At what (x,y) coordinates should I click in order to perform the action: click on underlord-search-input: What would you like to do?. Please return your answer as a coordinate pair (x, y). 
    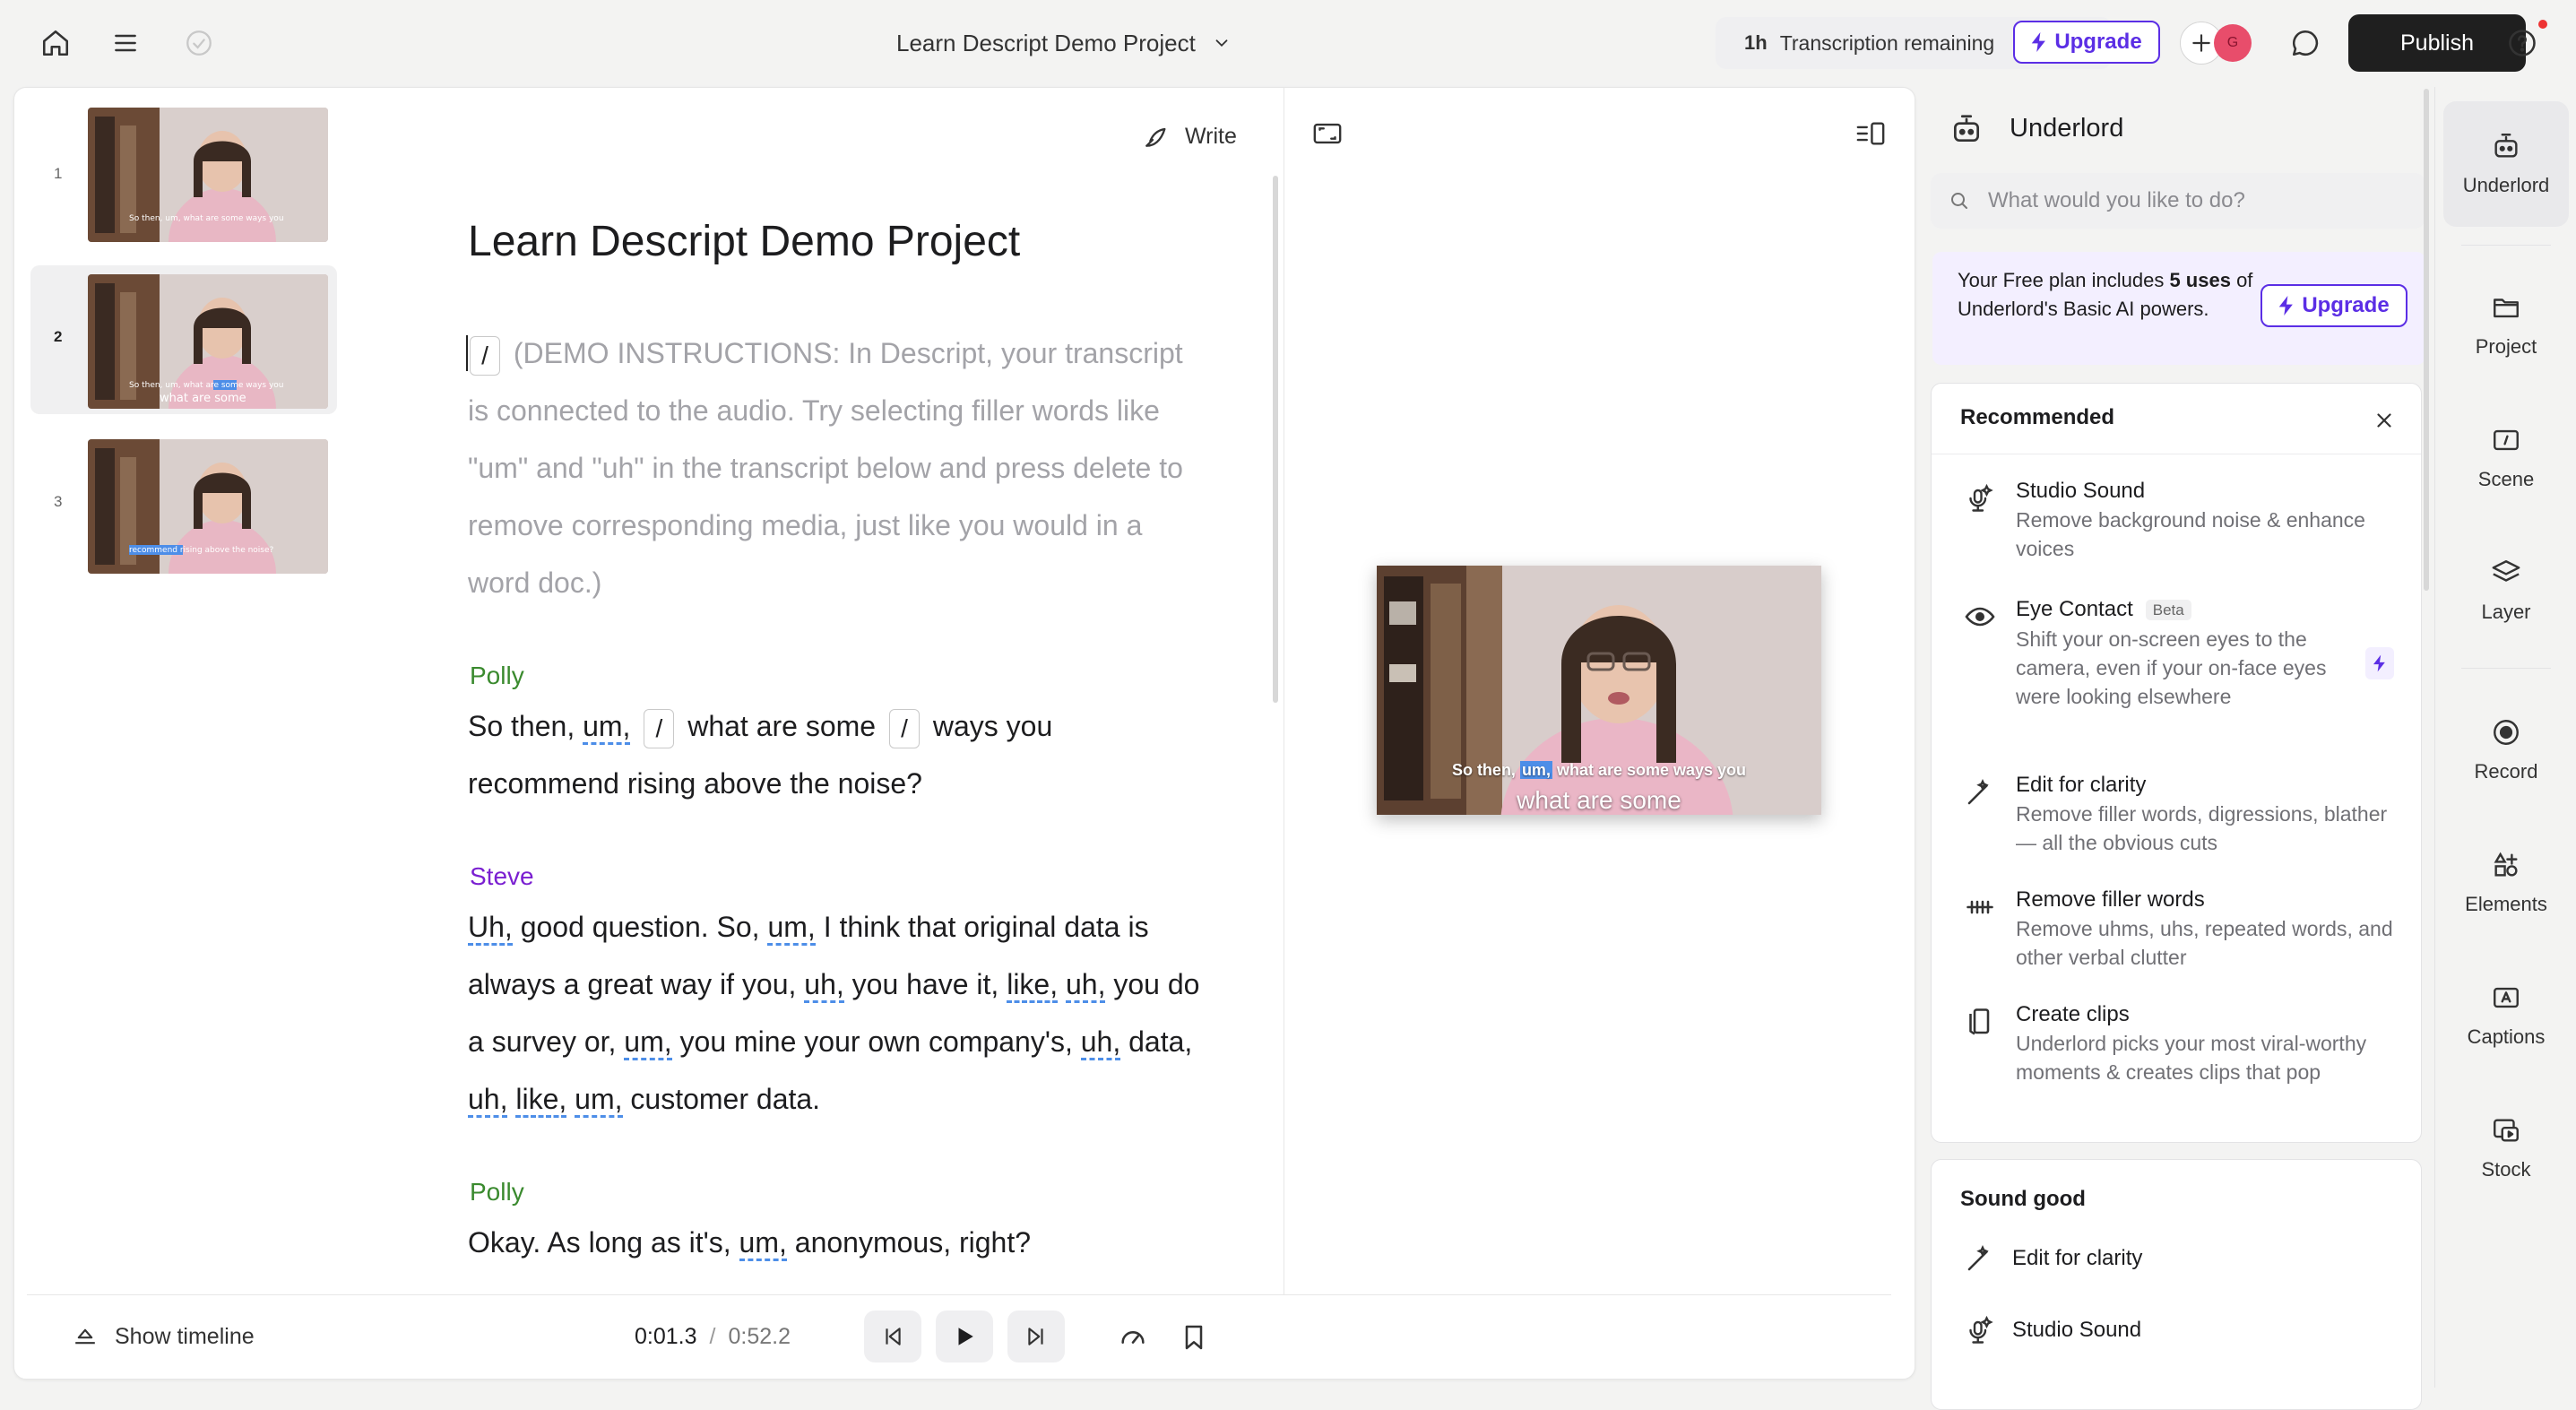
    Looking at the image, I should click on (2178, 201).